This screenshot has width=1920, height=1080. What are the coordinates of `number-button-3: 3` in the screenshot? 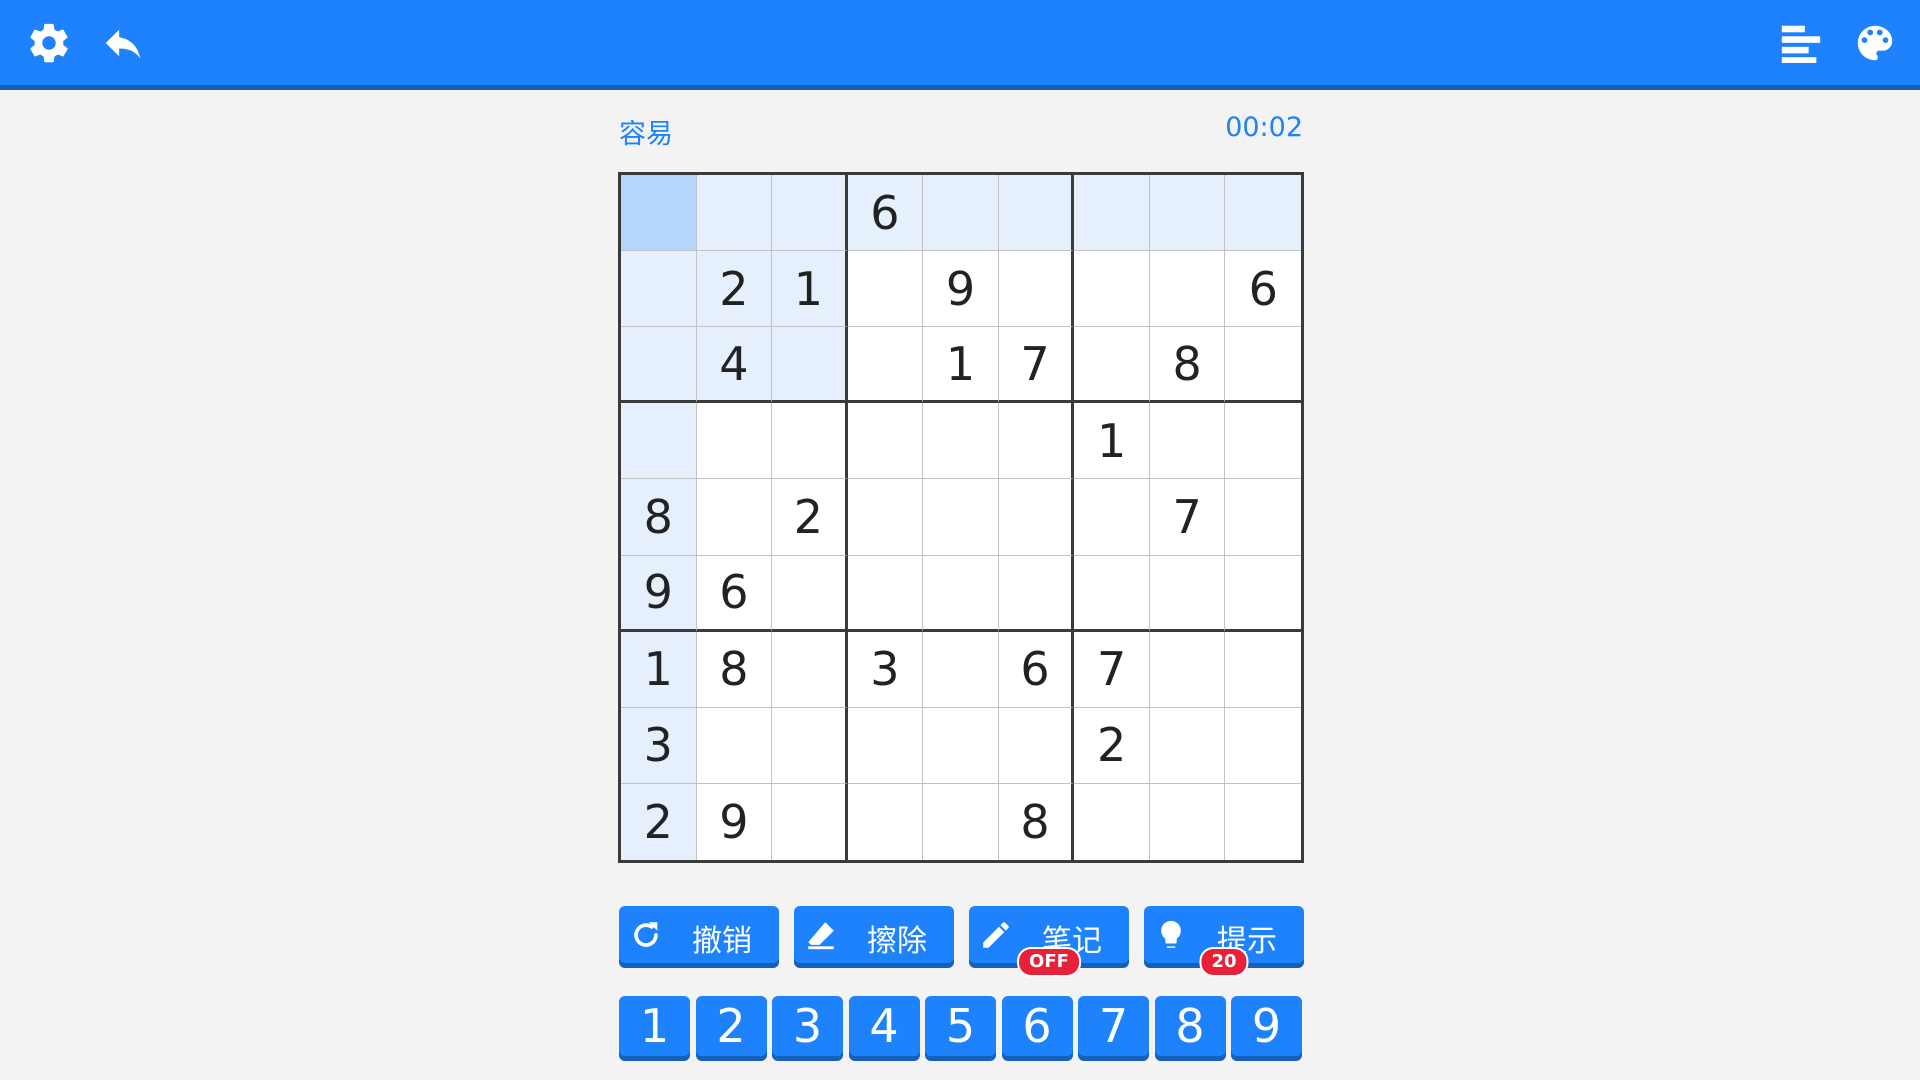 It's located at (807, 1026).